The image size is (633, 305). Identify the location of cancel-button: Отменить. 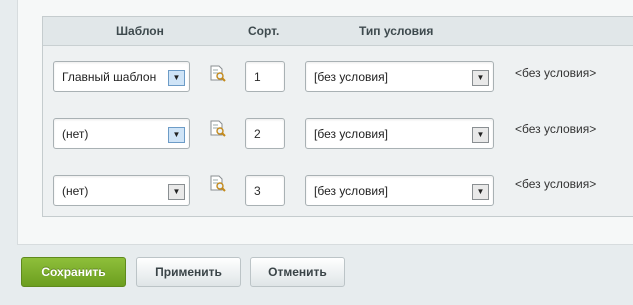
(297, 272).